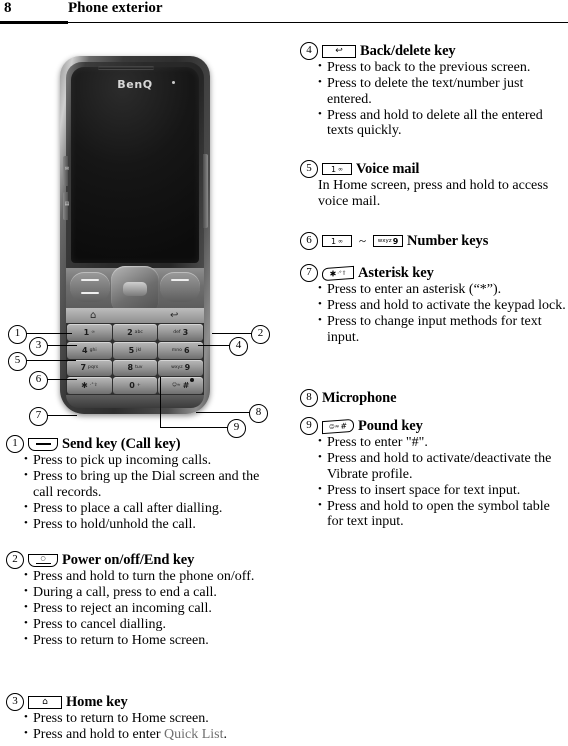 This screenshot has width=568, height=746. Describe the element at coordinates (43, 444) in the screenshot. I see `send-key-icon` at that location.